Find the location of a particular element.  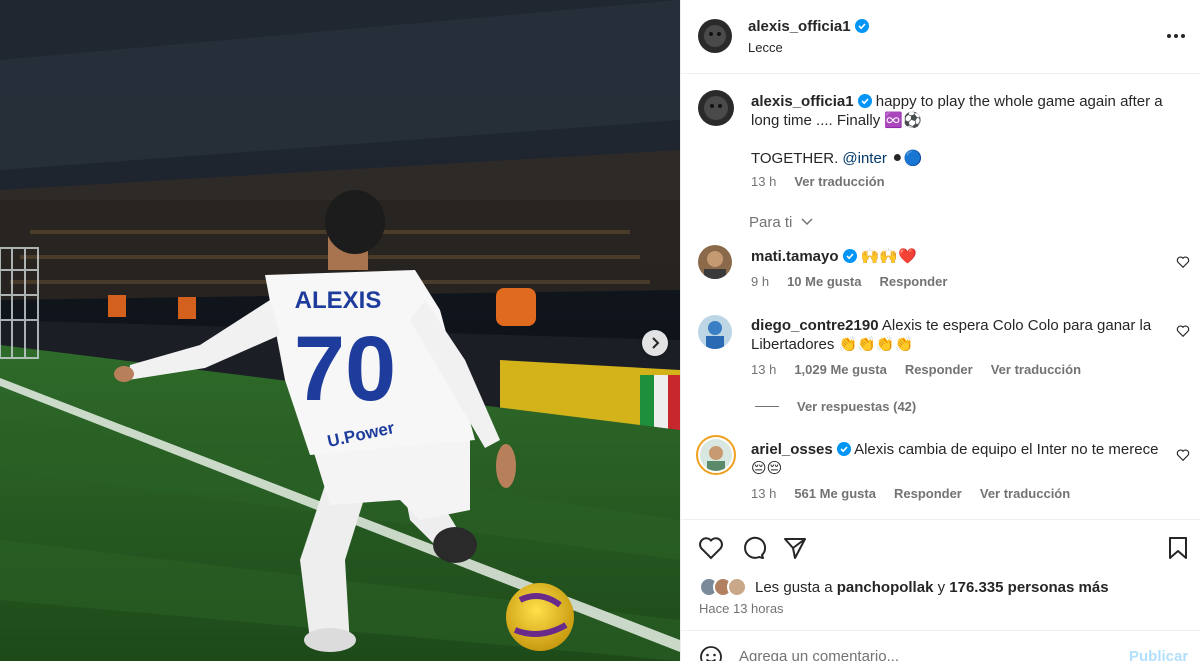

comment-meta: 9 h 10 Me gusta Responder is located at coordinates (849, 281).